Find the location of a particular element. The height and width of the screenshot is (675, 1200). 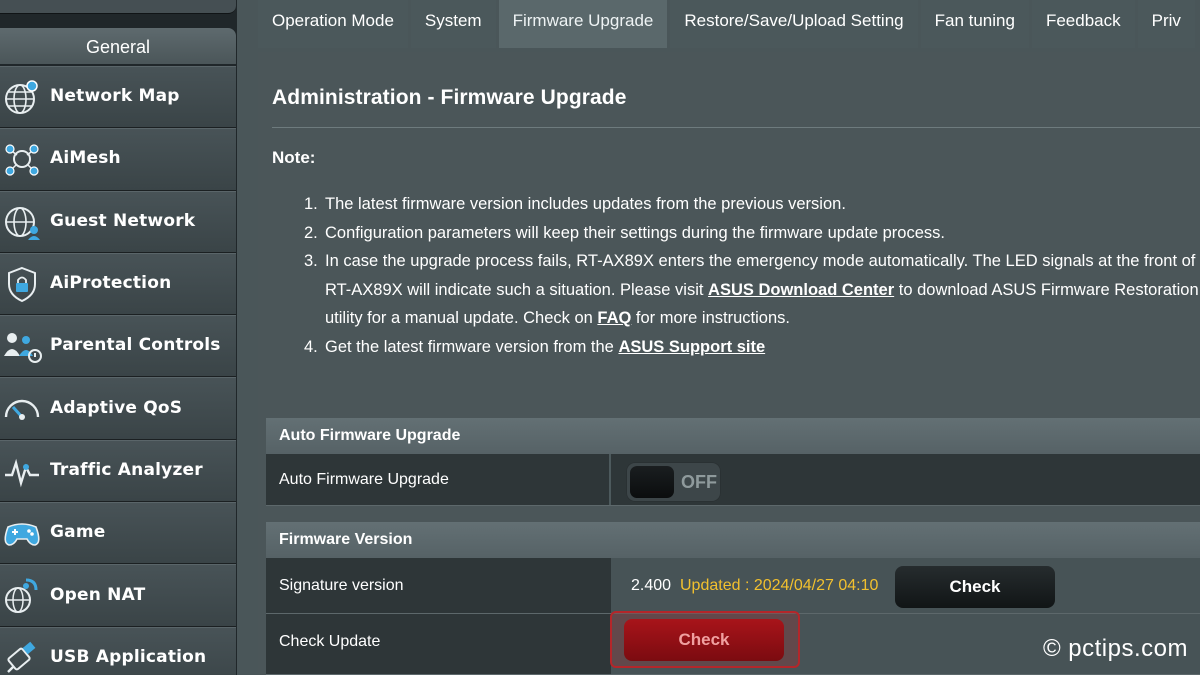

signature-version-value: 2.400 is located at coordinates (651, 585).